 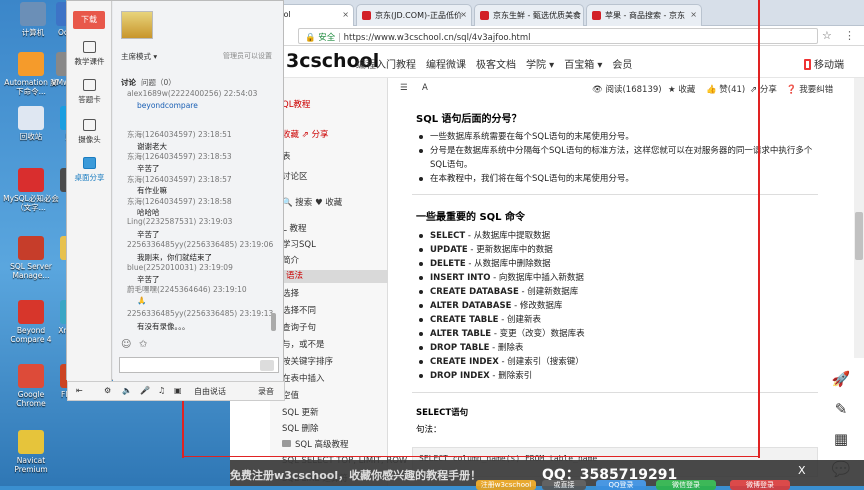 What do you see at coordinates (107, 390) in the screenshot?
I see `settings-icon: ⚙` at bounding box center [107, 390].